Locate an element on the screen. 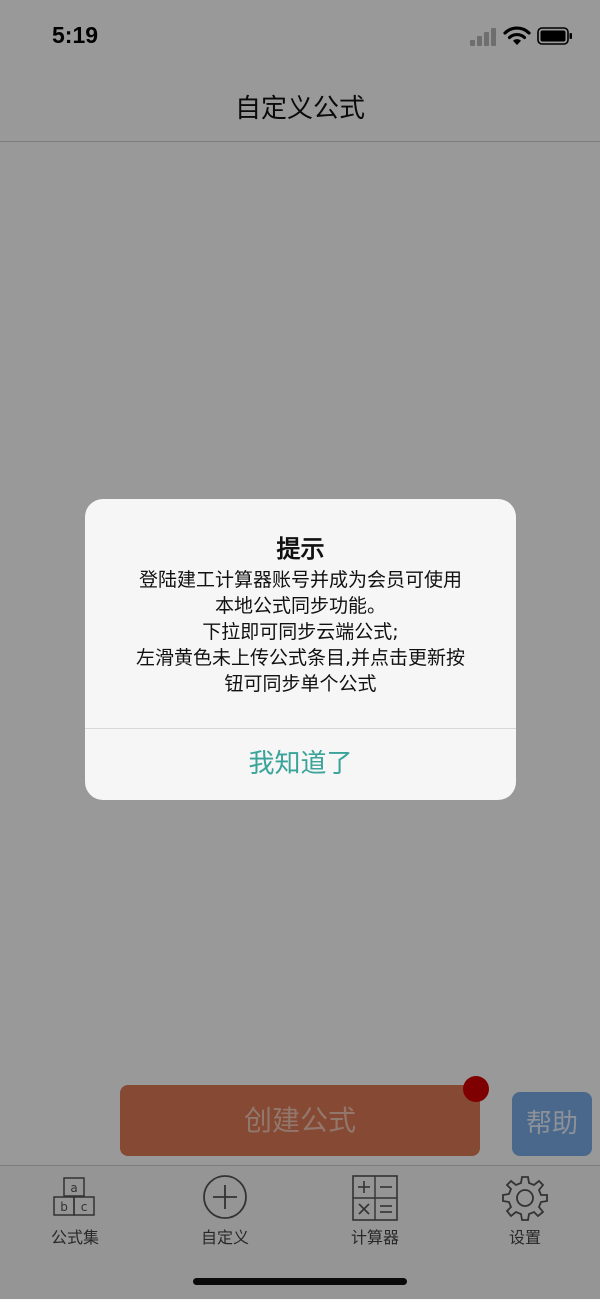 This screenshot has width=600, height=1300. alert-message-line: 左滑黄色未上传公式条目,并点击更新按 is located at coordinates (300, 658).